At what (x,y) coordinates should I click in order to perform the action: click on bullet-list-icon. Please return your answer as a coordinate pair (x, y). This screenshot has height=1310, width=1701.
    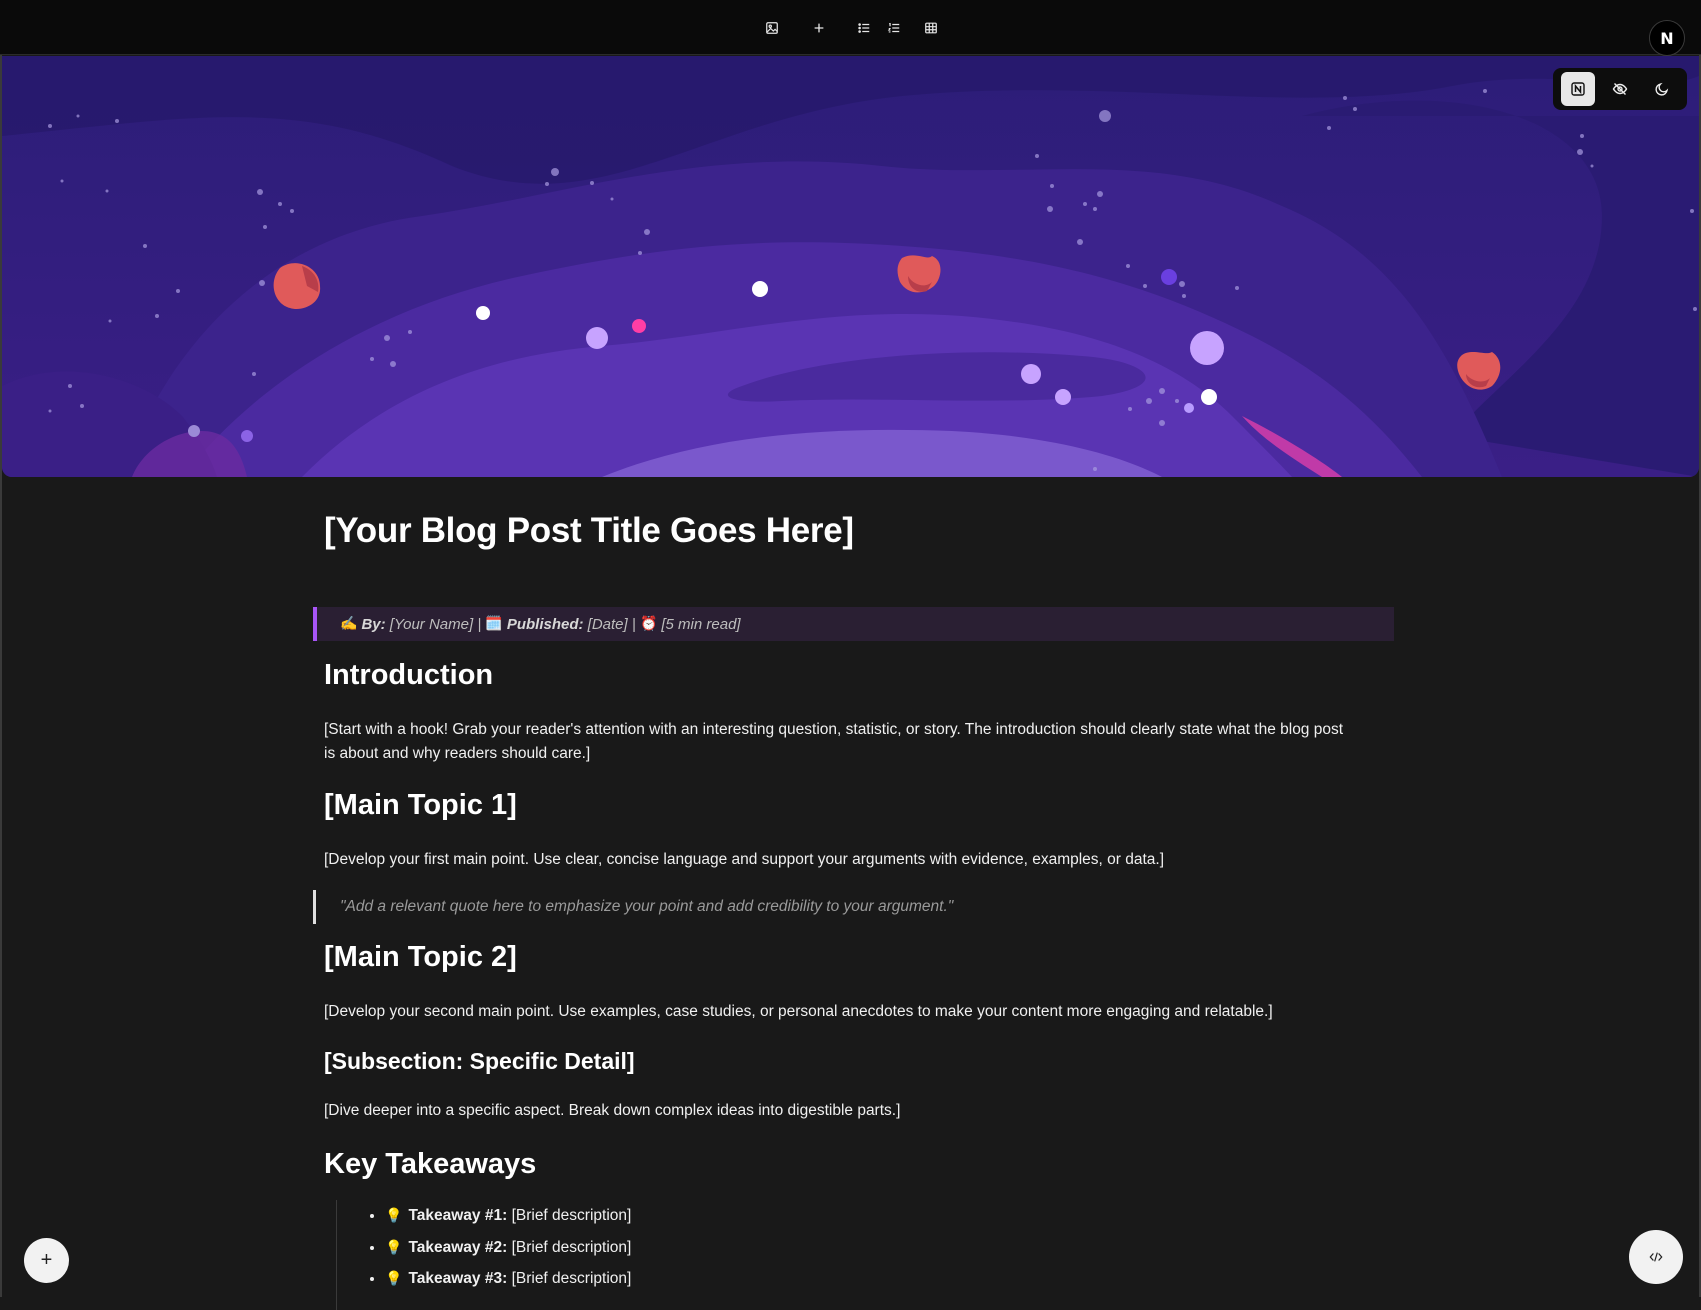
    Looking at the image, I should click on (864, 28).